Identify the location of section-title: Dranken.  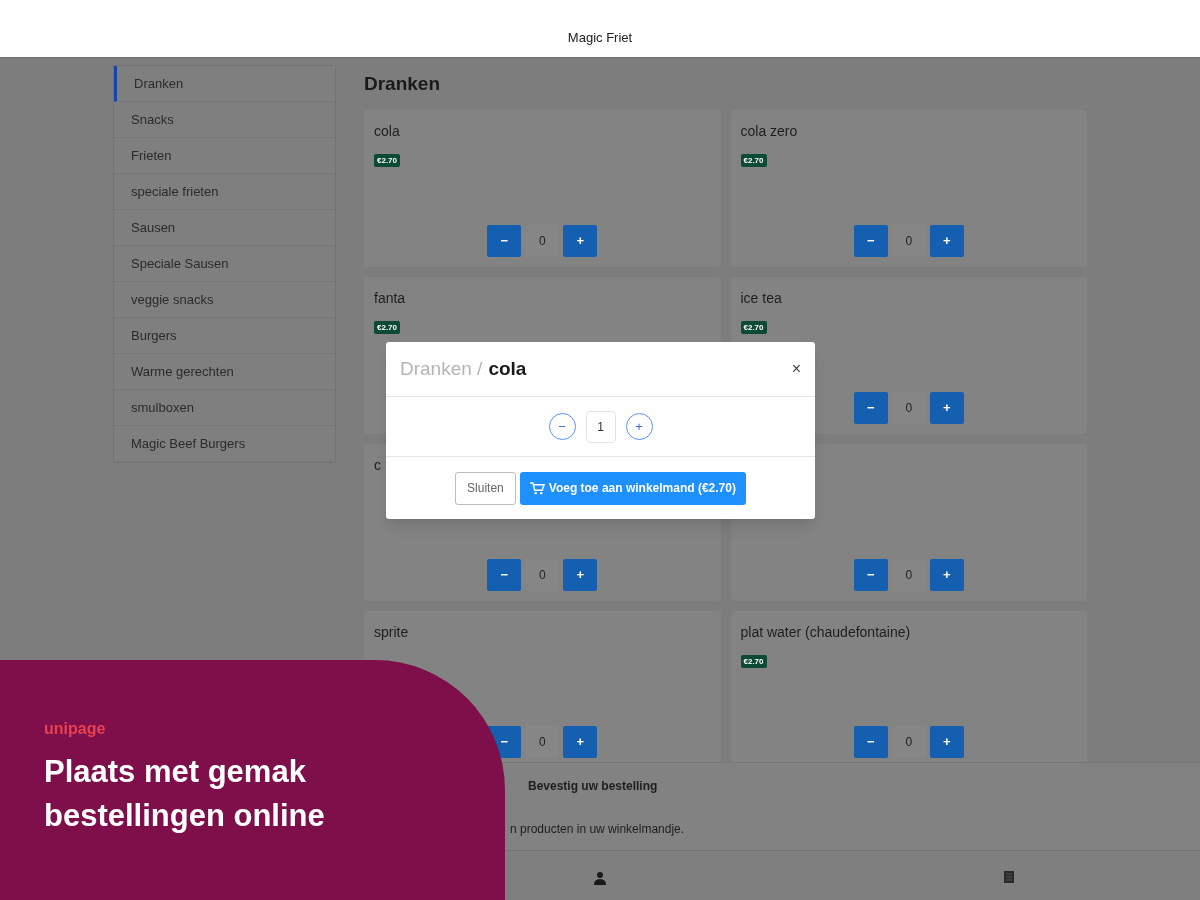
(403, 84).